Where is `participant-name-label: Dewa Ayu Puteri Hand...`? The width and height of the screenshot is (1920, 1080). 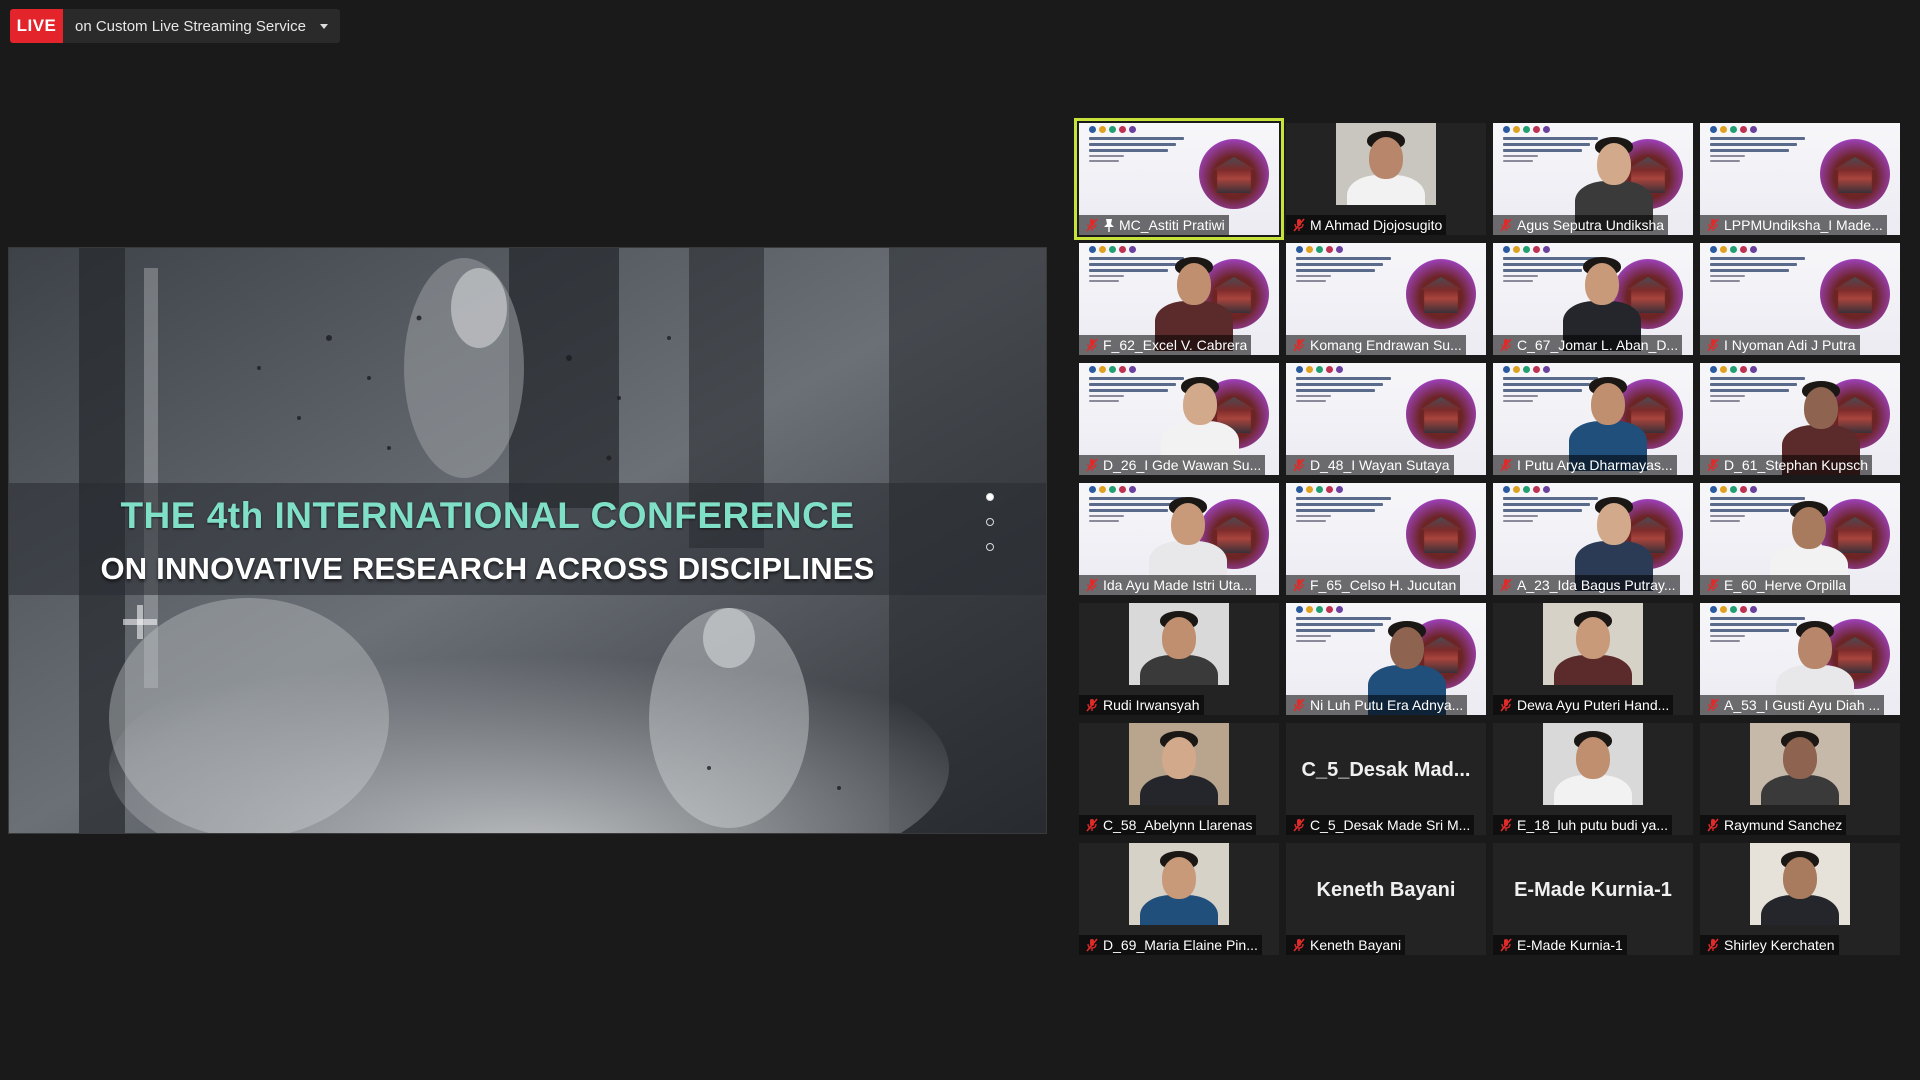
participant-name-label: Dewa Ayu Puteri Hand... is located at coordinates (1583, 705).